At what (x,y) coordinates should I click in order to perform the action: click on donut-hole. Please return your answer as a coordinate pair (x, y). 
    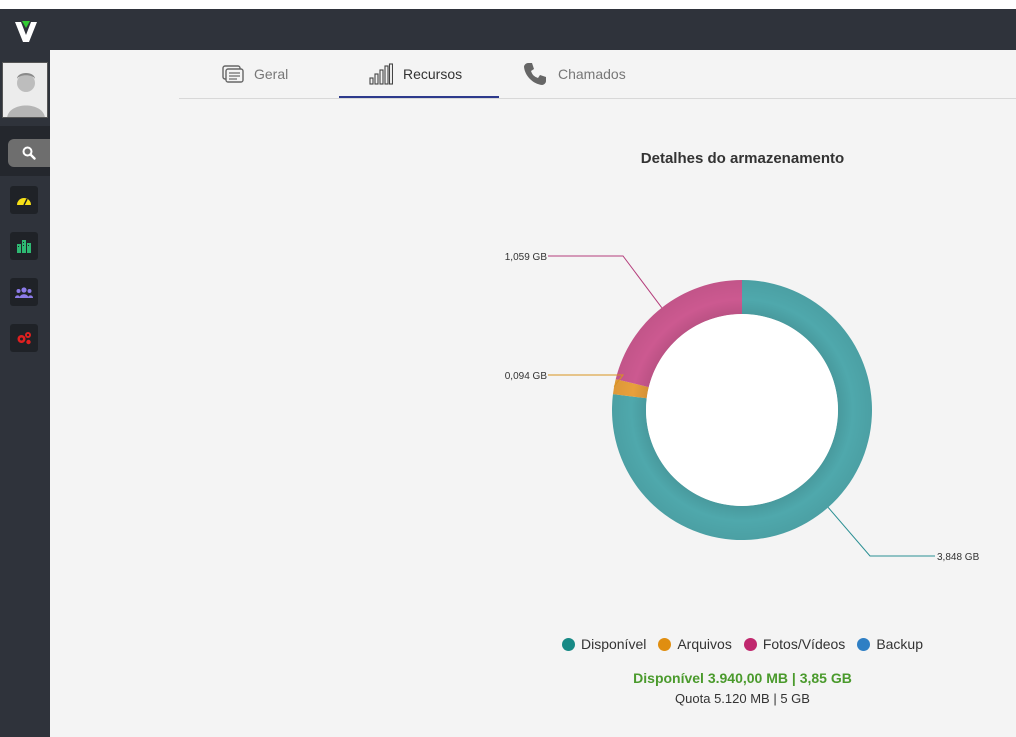
    Looking at the image, I should click on (742, 410).